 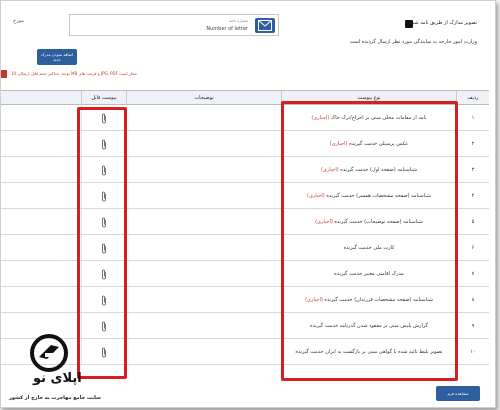 I want to click on add-document-button: اضافه نمودن مدرک جدید, so click(x=57, y=57).